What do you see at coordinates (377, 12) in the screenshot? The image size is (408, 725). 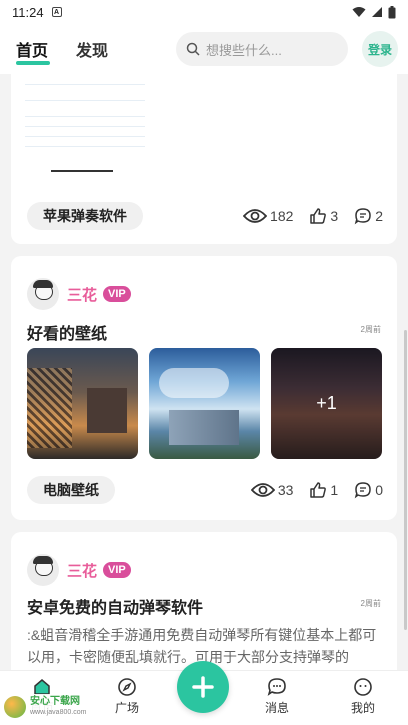 I see `signal-icon` at bounding box center [377, 12].